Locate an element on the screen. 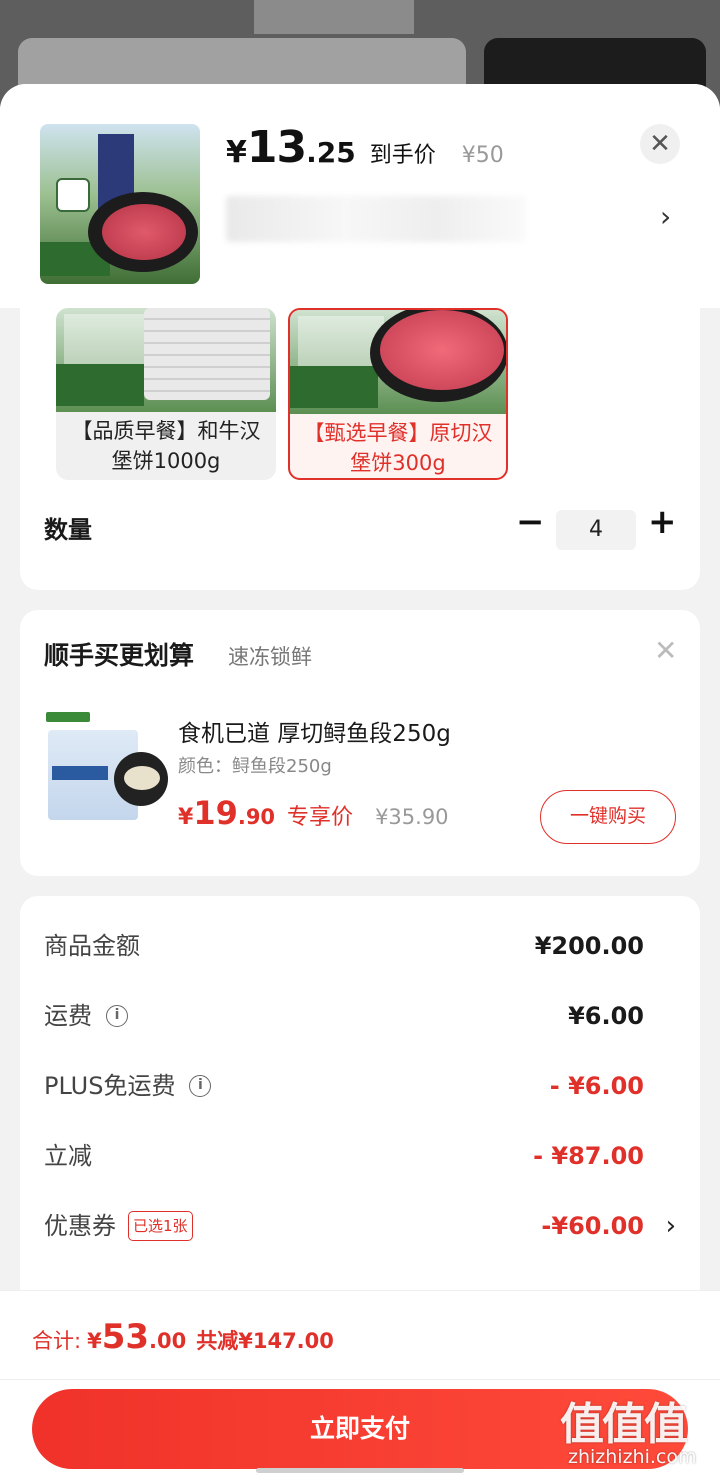  addon-product-image is located at coordinates (107, 768).